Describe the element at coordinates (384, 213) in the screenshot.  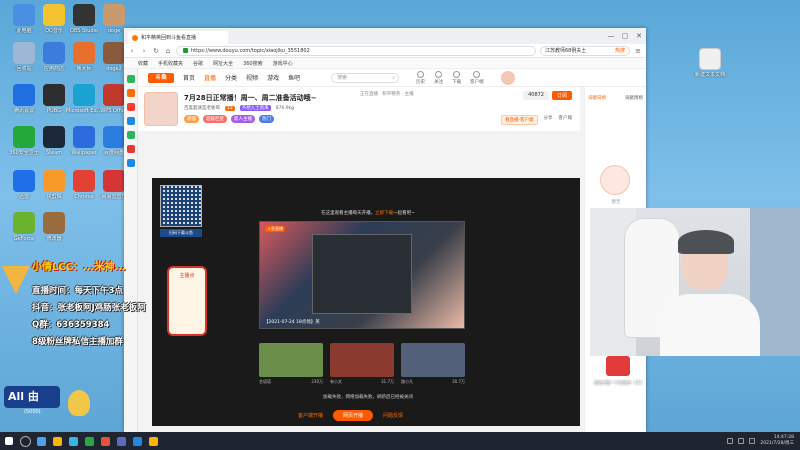
I see `promo-link: 立即下载` at that location.